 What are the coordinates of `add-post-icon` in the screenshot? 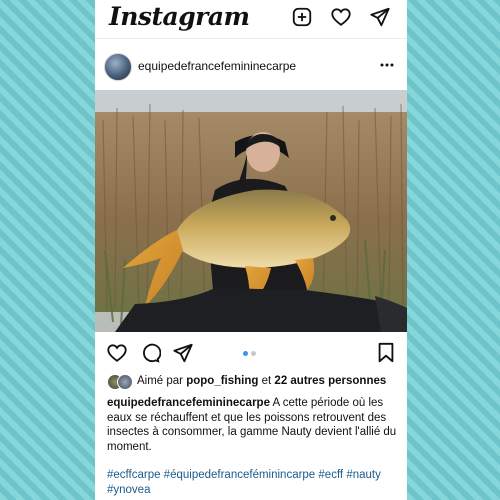 It's located at (302, 17).